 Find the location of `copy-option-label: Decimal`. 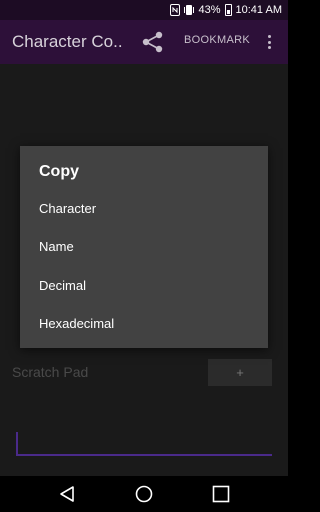

copy-option-label: Decimal is located at coordinates (62, 285).